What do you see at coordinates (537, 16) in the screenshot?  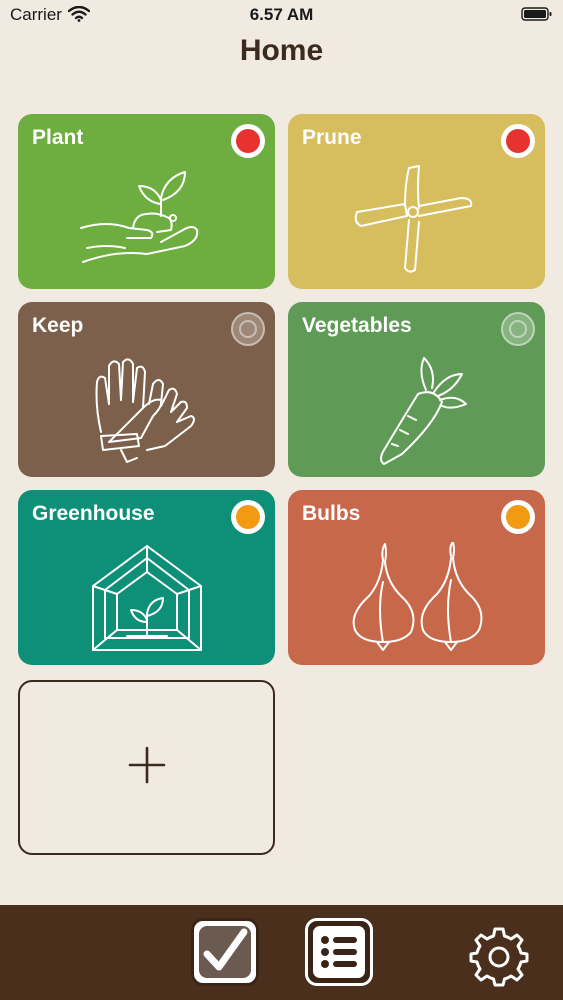 I see `battery-icon` at bounding box center [537, 16].